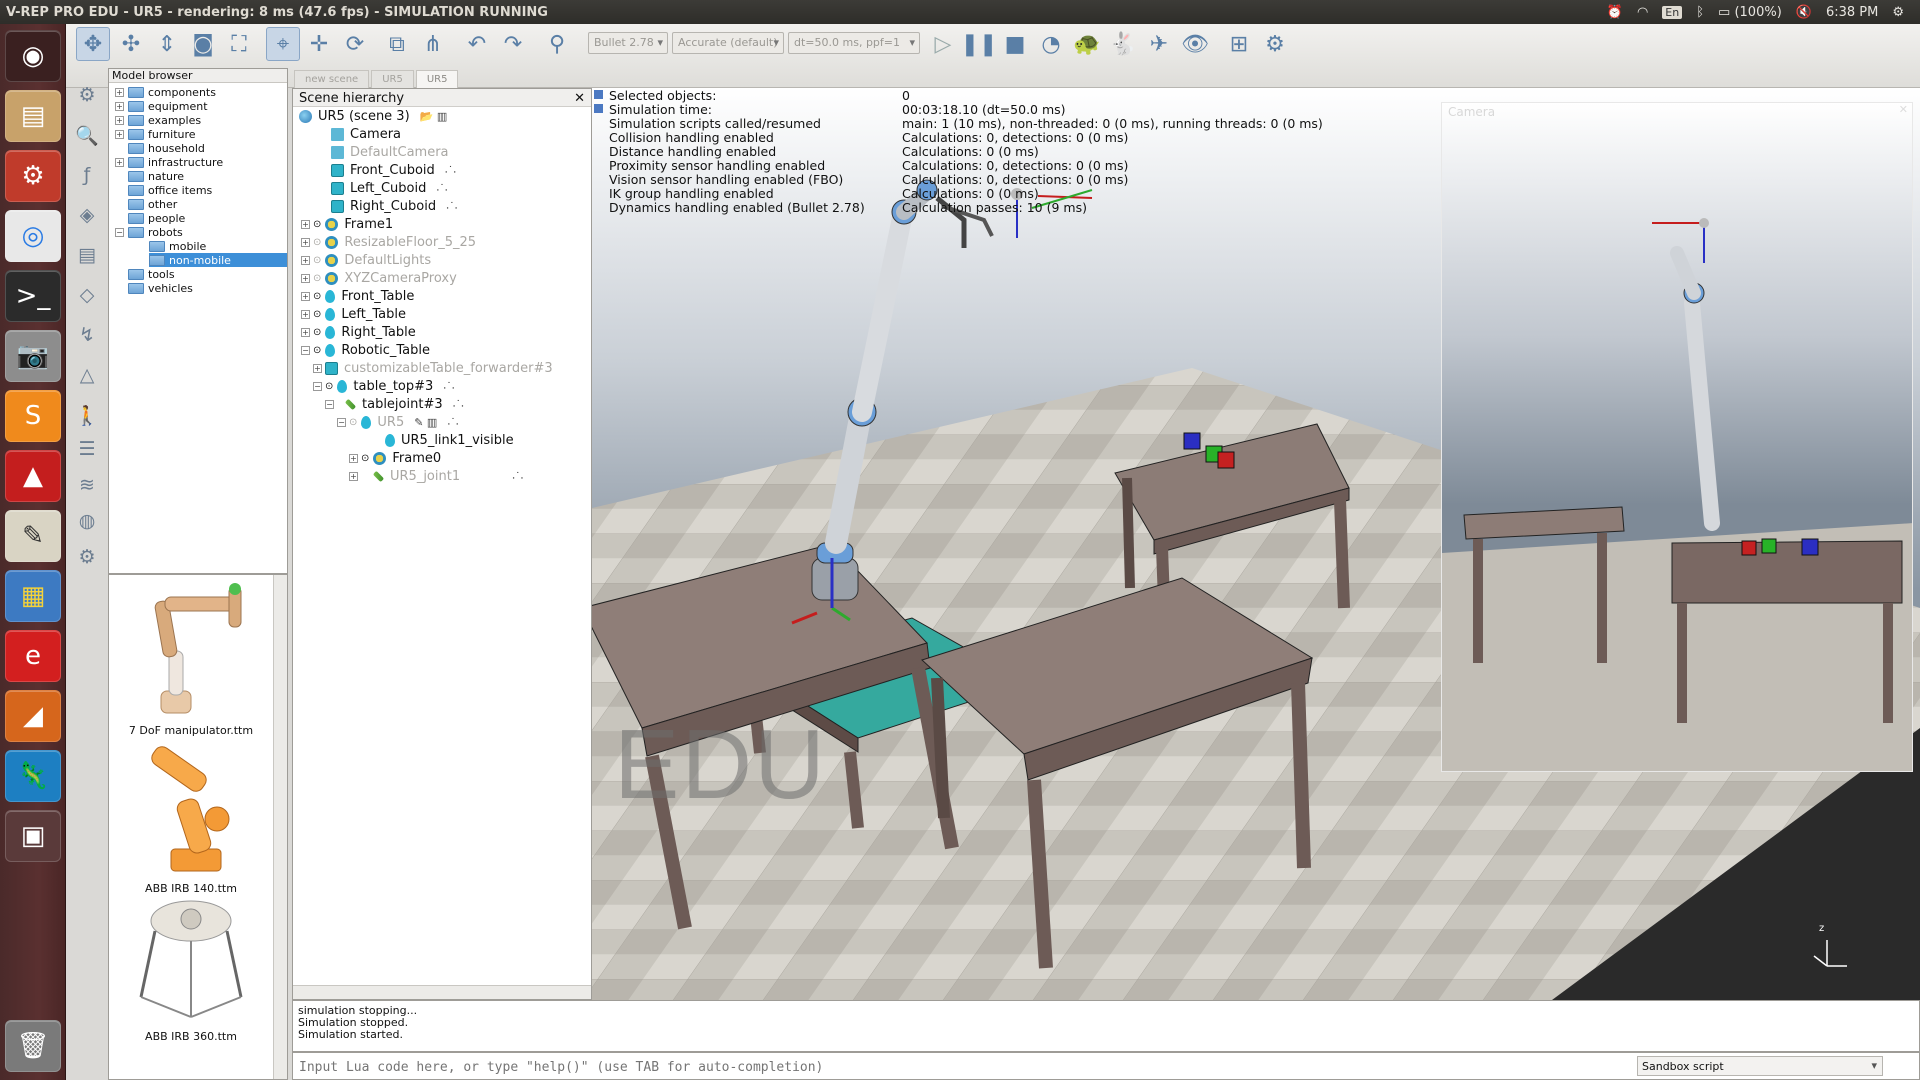  What do you see at coordinates (33, 596) in the screenshot?
I see `slides-icon: ▦` at bounding box center [33, 596].